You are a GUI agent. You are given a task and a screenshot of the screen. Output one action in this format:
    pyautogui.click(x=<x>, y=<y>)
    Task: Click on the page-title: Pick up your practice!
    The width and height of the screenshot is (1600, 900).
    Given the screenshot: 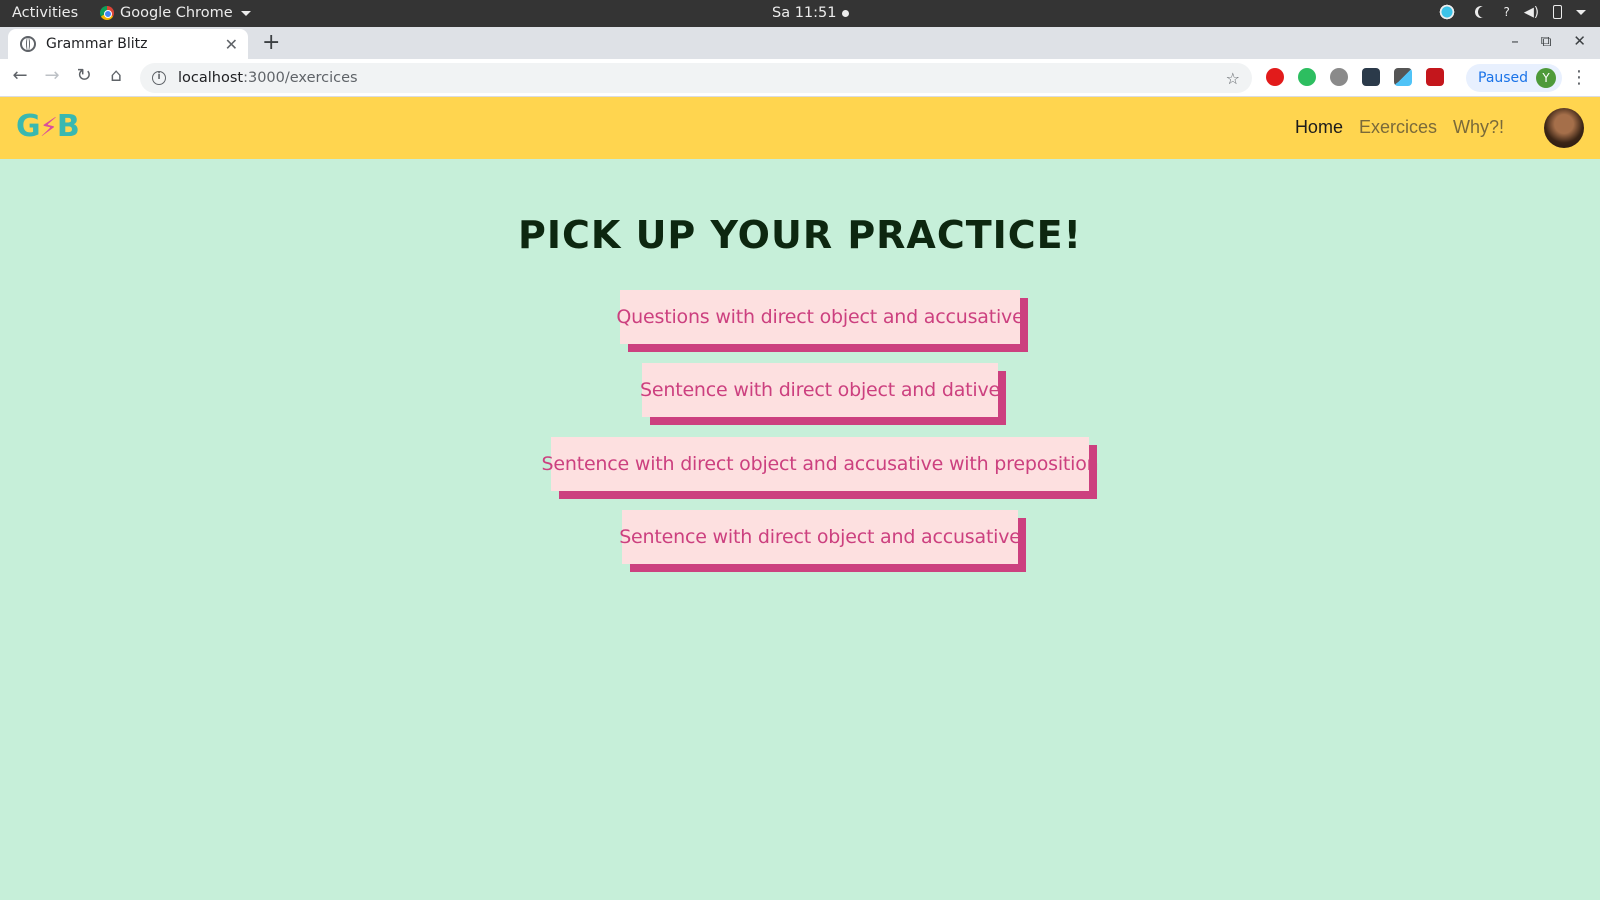 What is the action you would take?
    pyautogui.click(x=800, y=235)
    